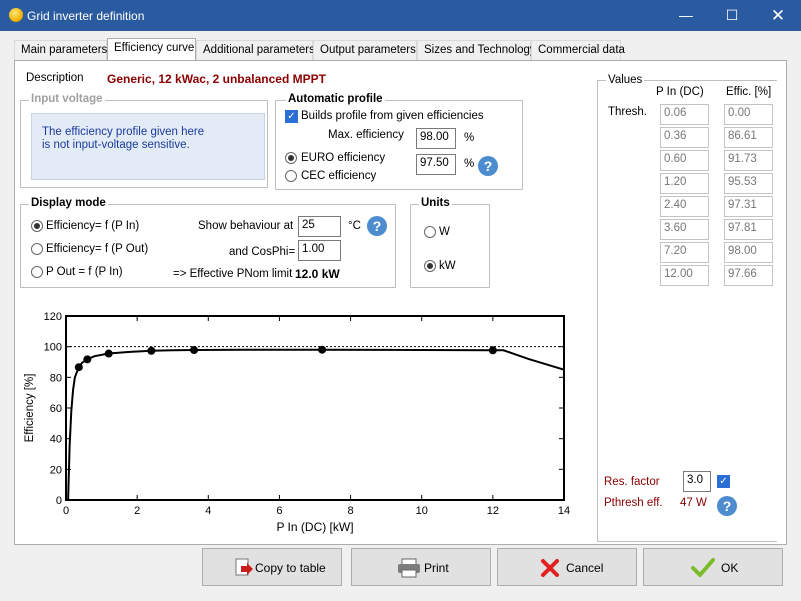  What do you see at coordinates (469, 164) in the screenshot?
I see `euro-efficiency-unit: %` at bounding box center [469, 164].